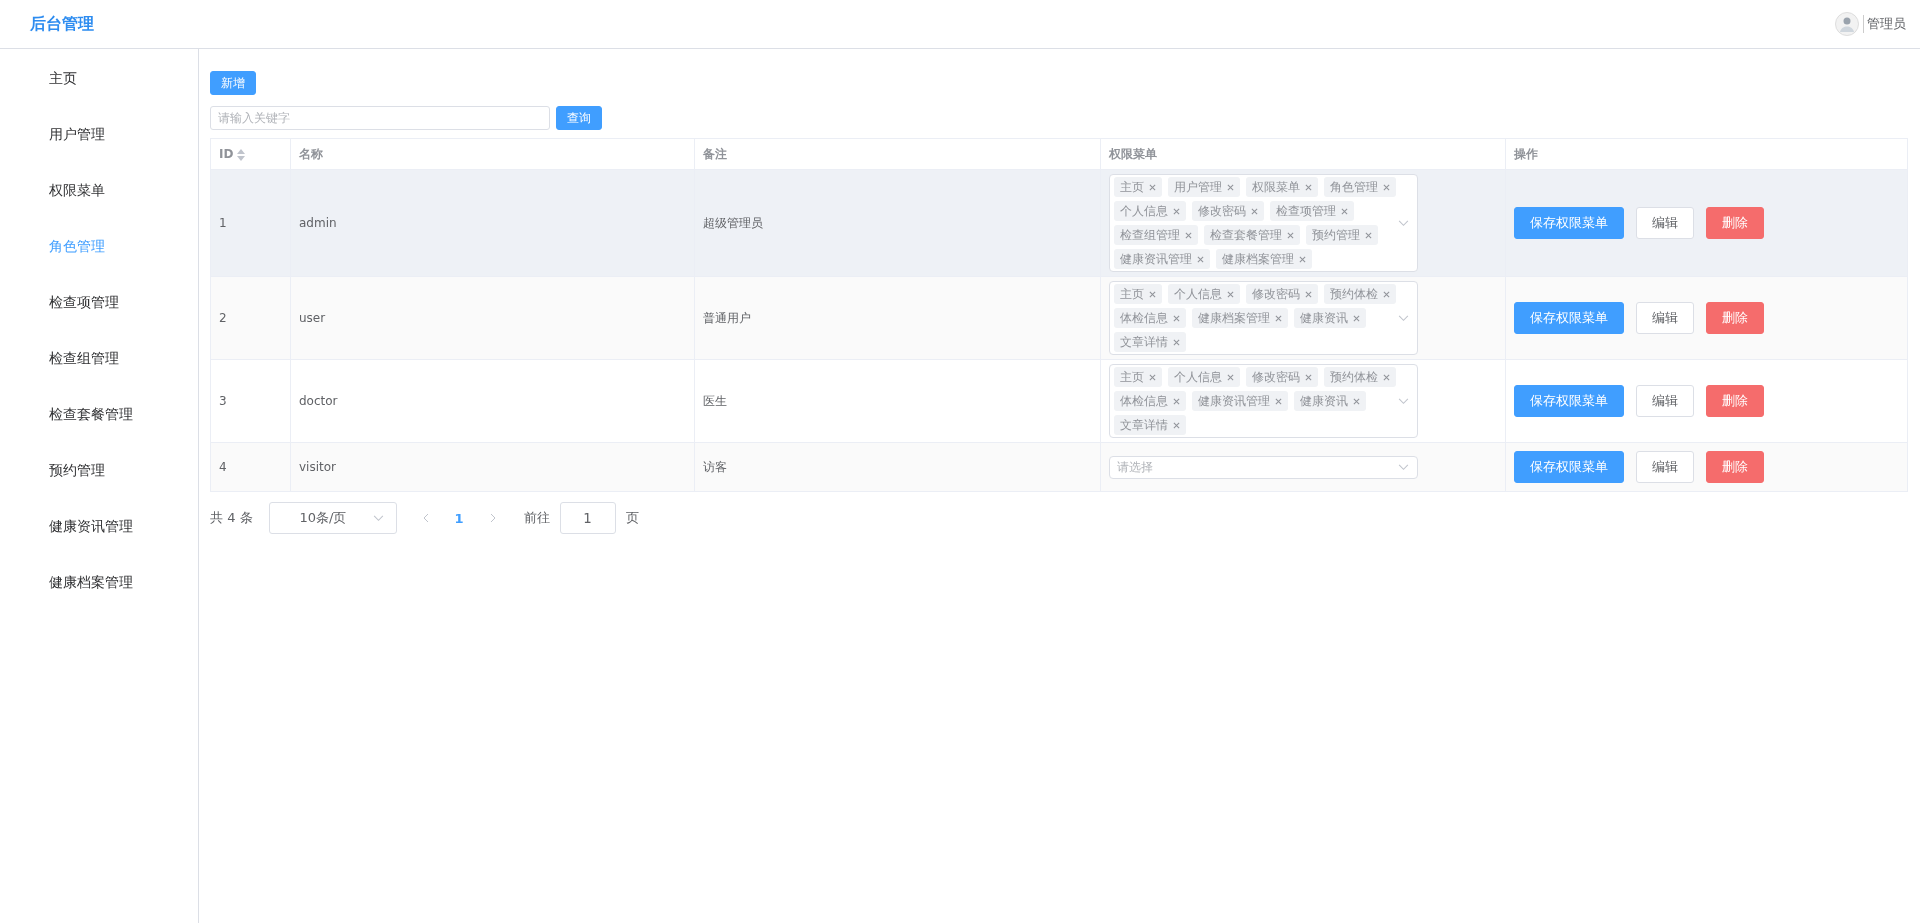 This screenshot has height=923, width=1920. Describe the element at coordinates (425, 518) in the screenshot. I see `previous-page-icon` at that location.